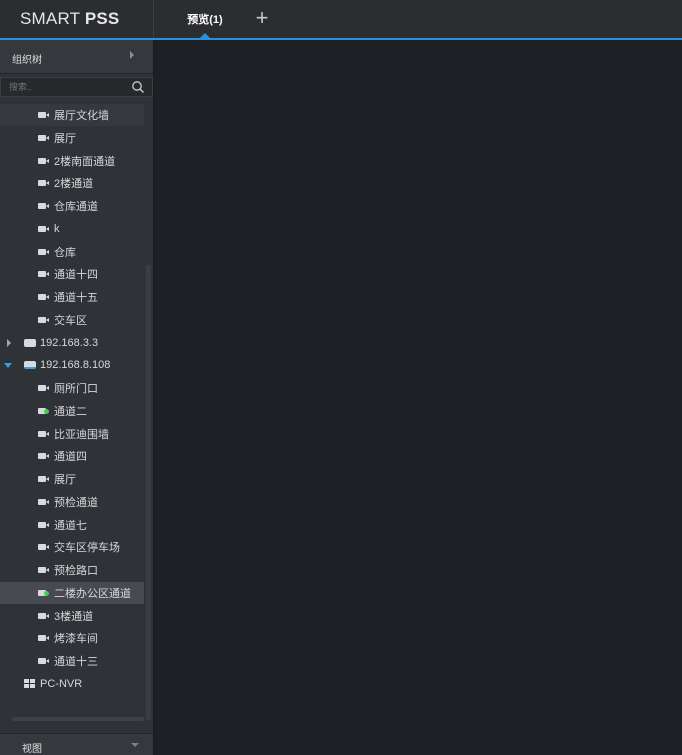 The height and width of the screenshot is (755, 682). Describe the element at coordinates (87, 548) in the screenshot. I see `tree-item-label: 交车区停车场` at that location.